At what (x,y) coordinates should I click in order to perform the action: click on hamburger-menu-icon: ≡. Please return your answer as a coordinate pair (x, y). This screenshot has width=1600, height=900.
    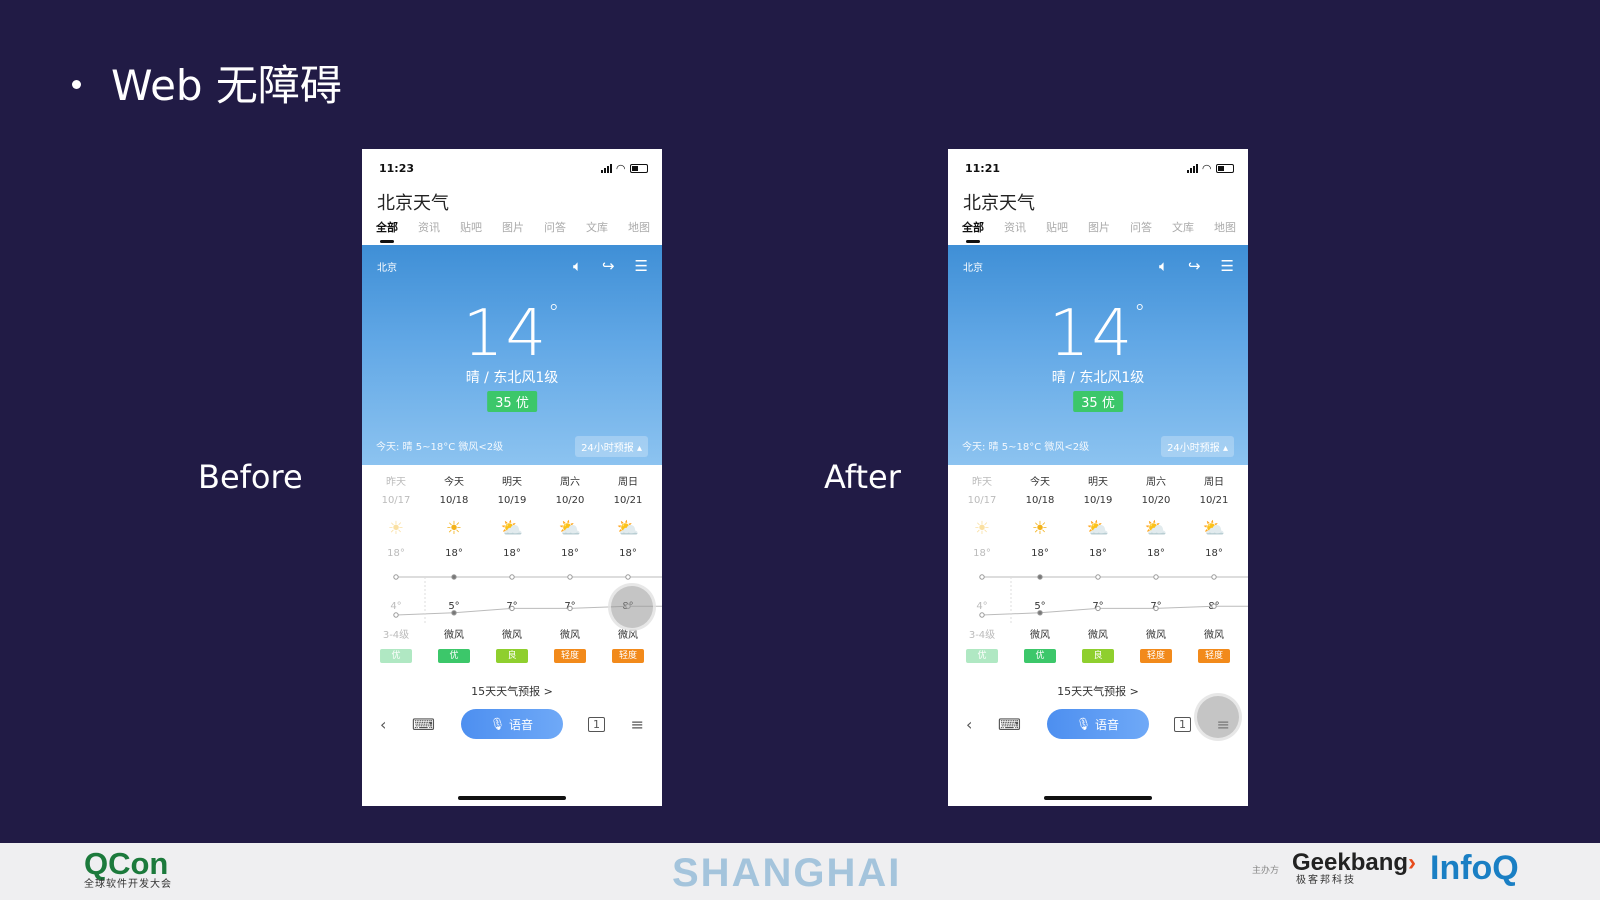
    Looking at the image, I should click on (637, 724).